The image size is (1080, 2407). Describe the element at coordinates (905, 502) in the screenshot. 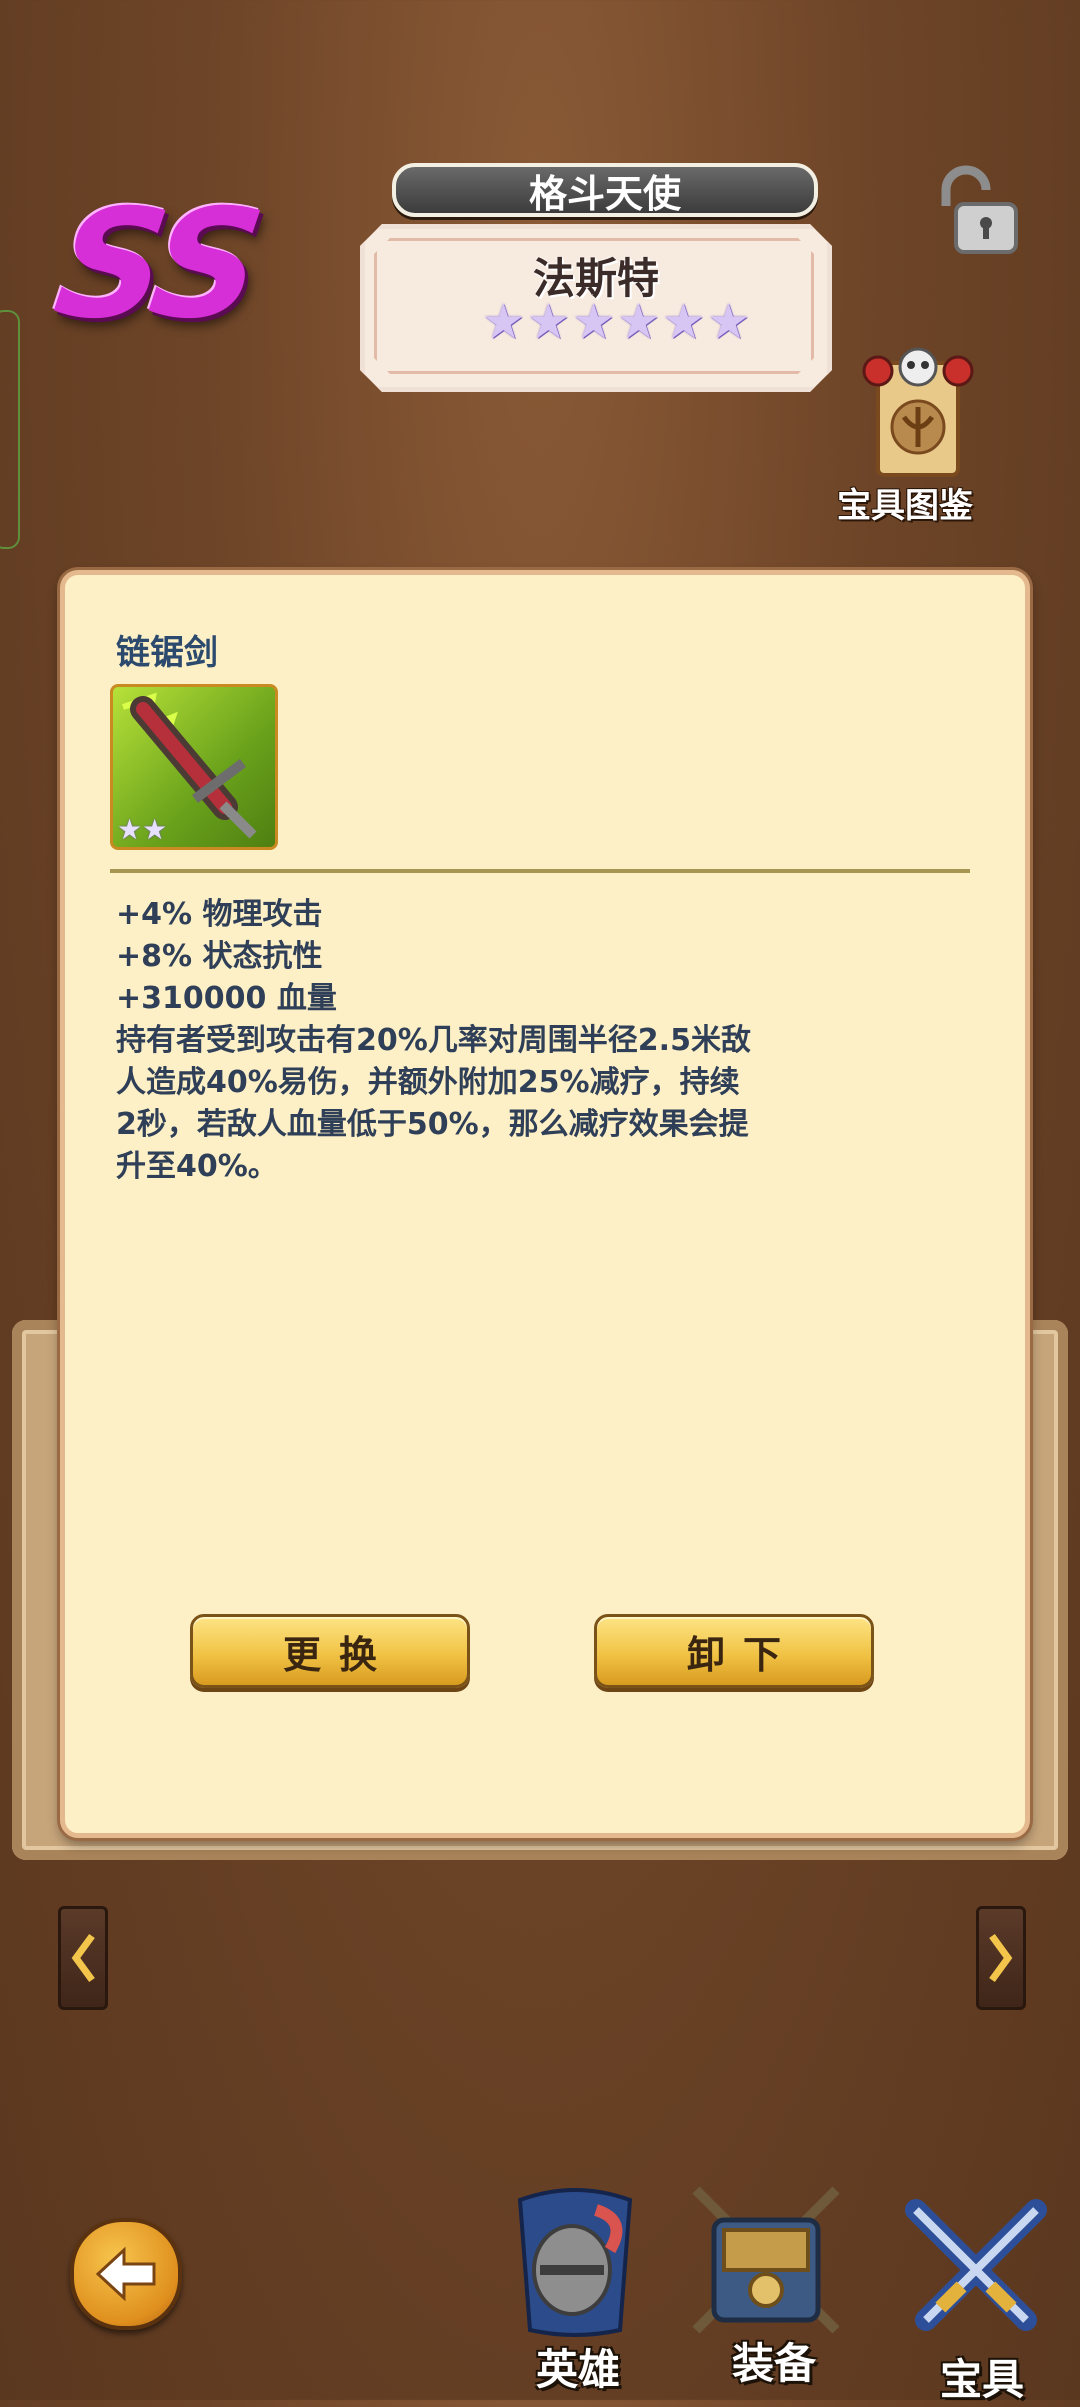

I see `codex-label: 宝具图鉴` at that location.